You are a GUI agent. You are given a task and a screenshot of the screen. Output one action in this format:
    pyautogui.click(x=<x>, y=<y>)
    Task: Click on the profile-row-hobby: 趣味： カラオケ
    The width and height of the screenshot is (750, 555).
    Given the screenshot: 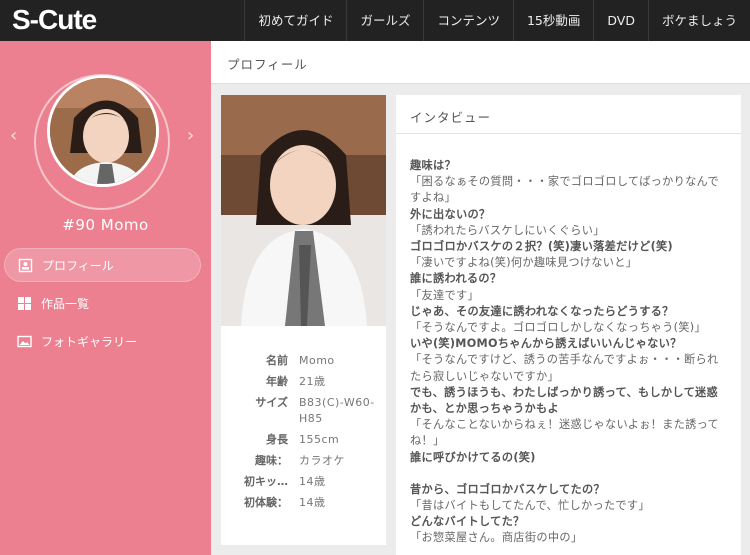 What is the action you would take?
    pyautogui.click(x=303, y=461)
    